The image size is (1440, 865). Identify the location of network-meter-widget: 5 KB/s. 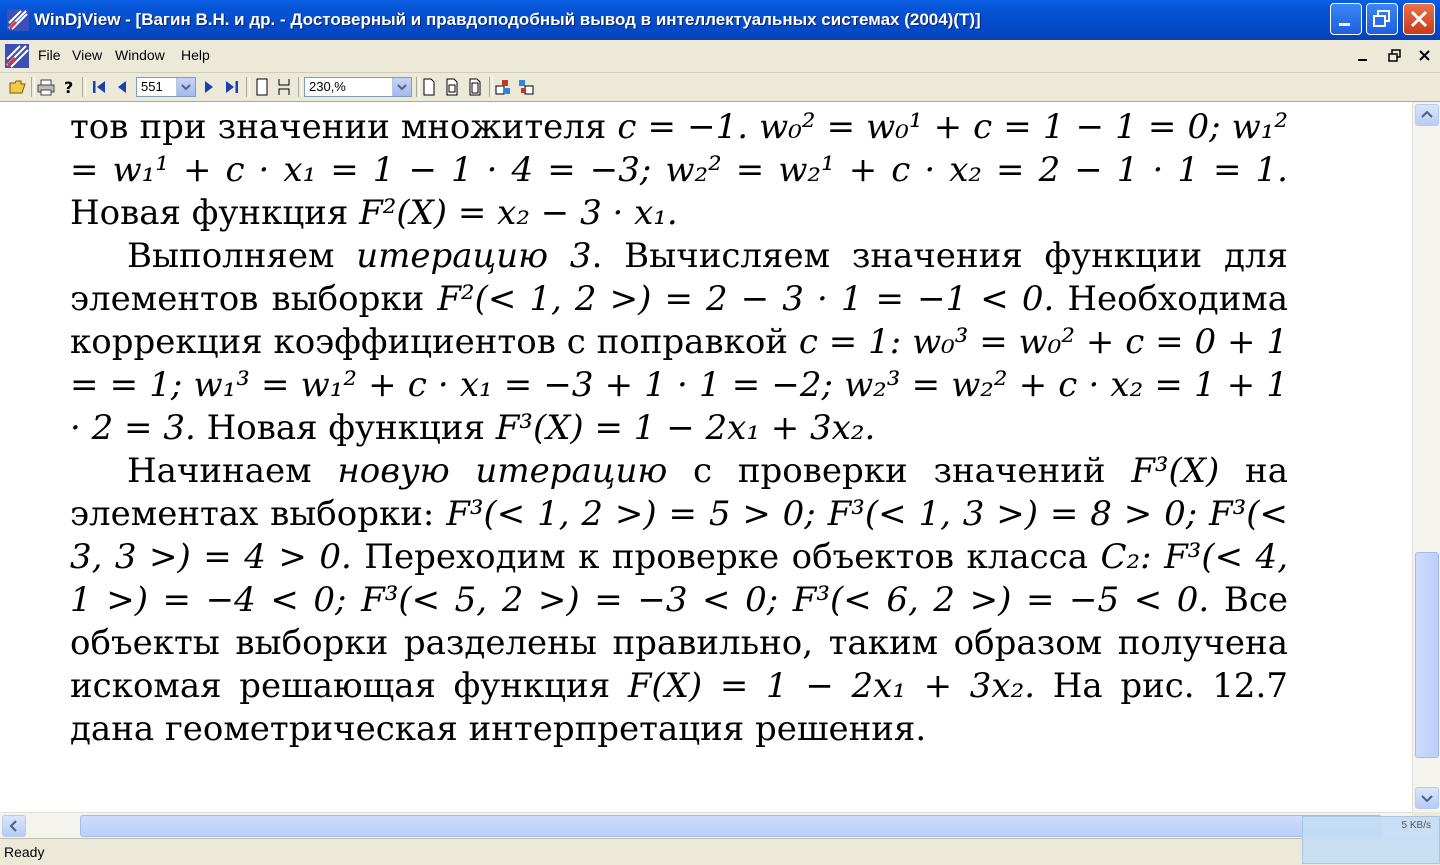
(1371, 840).